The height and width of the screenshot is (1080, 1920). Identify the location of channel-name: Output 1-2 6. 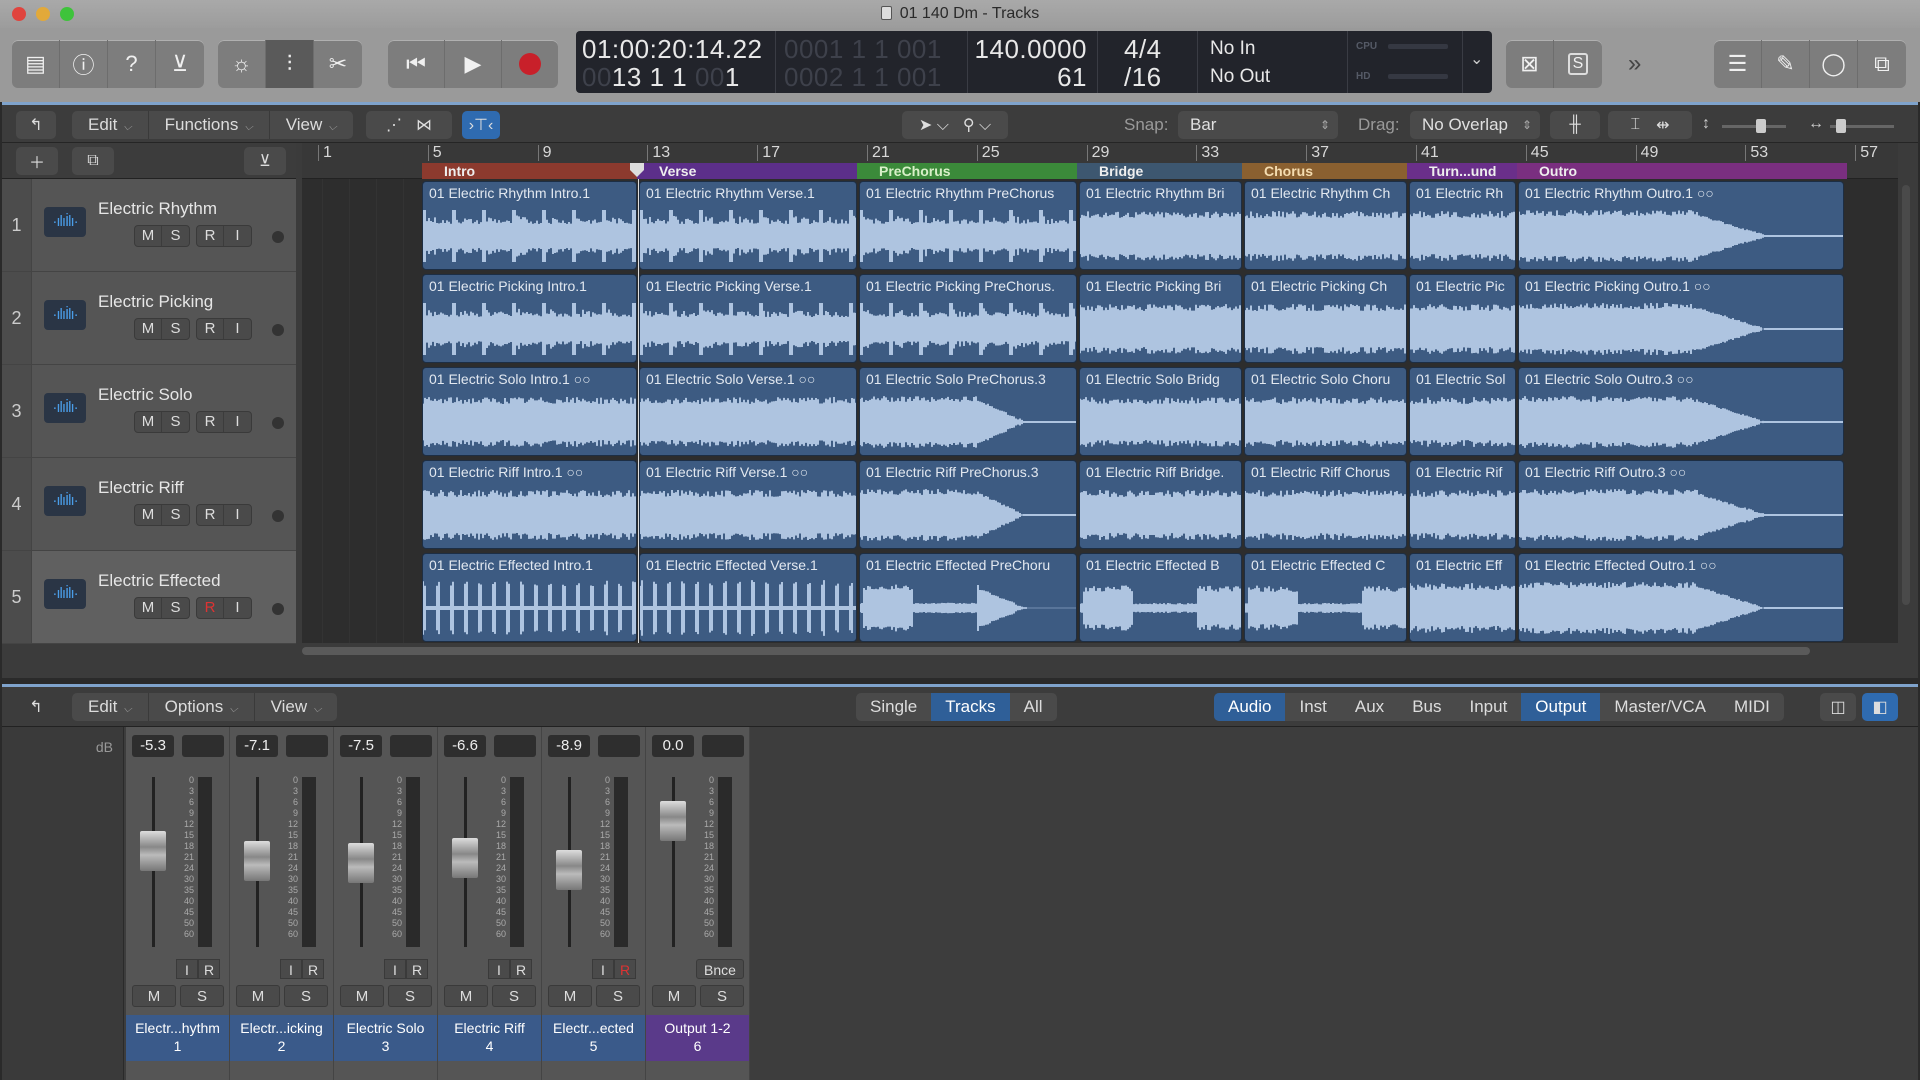
(697, 1038).